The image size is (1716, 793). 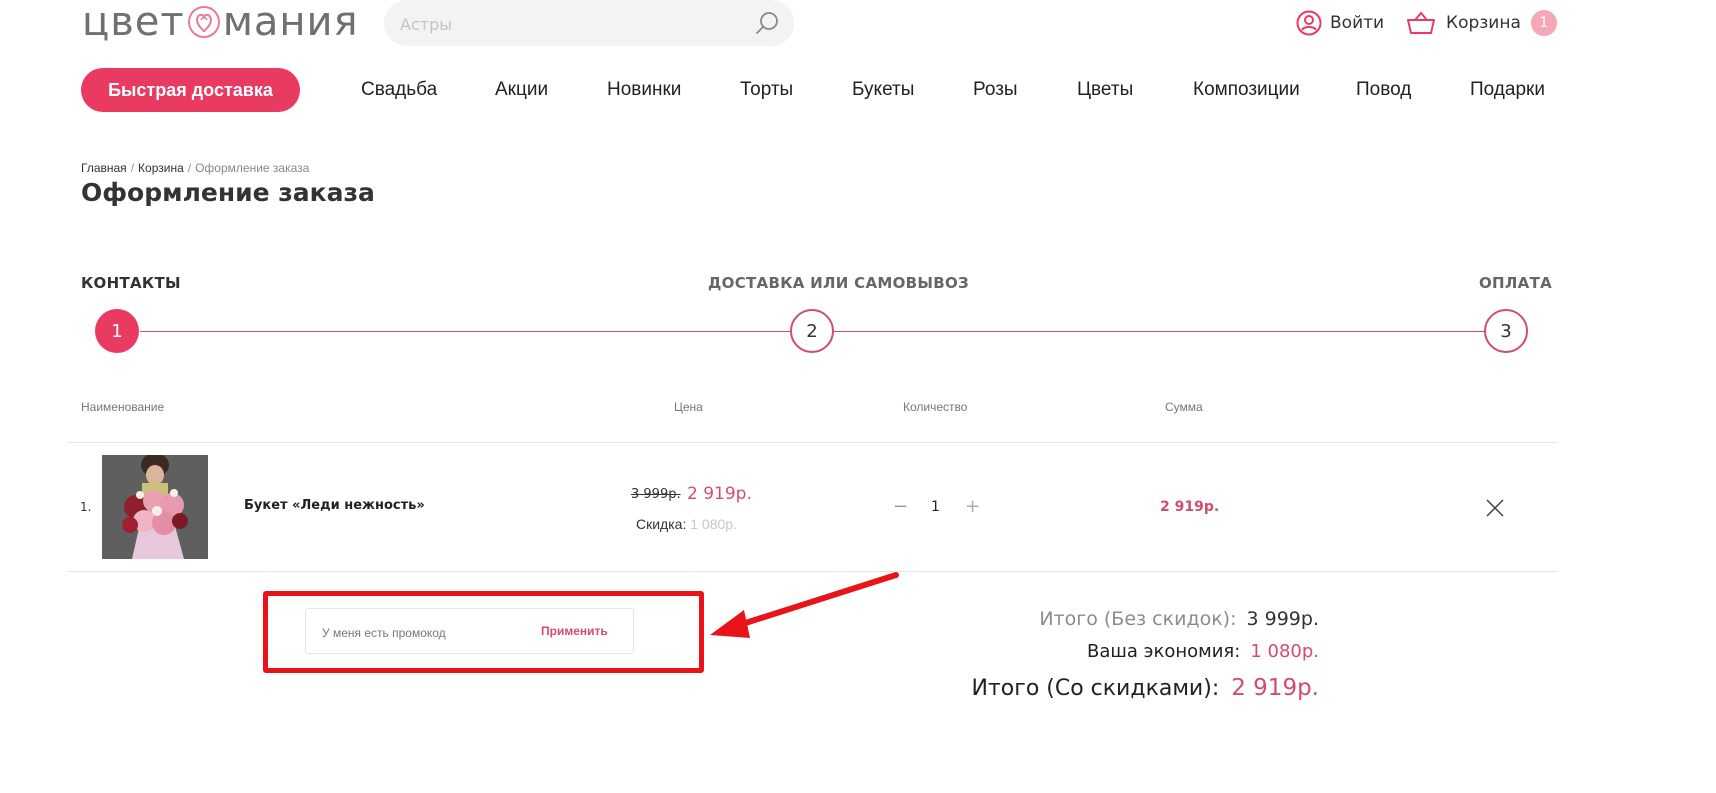 I want to click on row-index: 1., so click(x=86, y=507).